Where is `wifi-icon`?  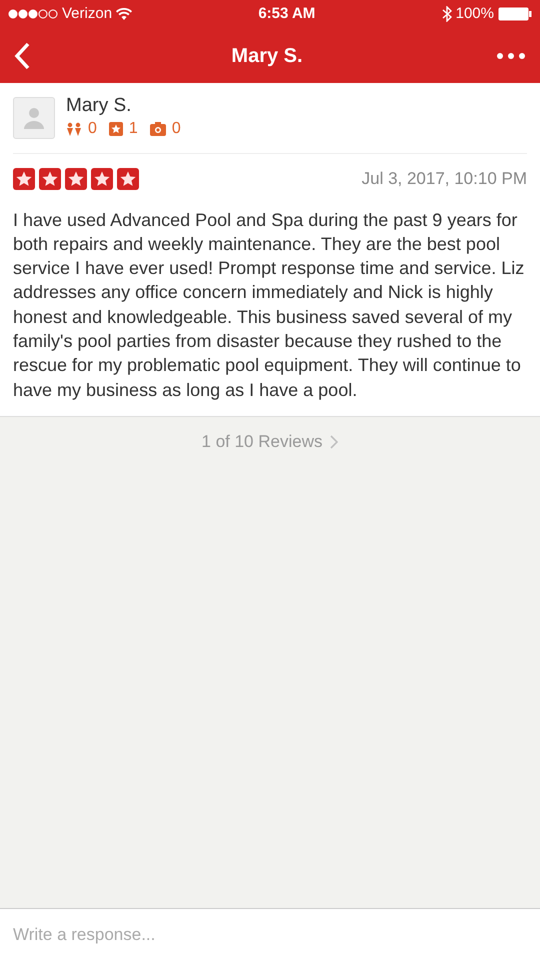 wifi-icon is located at coordinates (124, 14).